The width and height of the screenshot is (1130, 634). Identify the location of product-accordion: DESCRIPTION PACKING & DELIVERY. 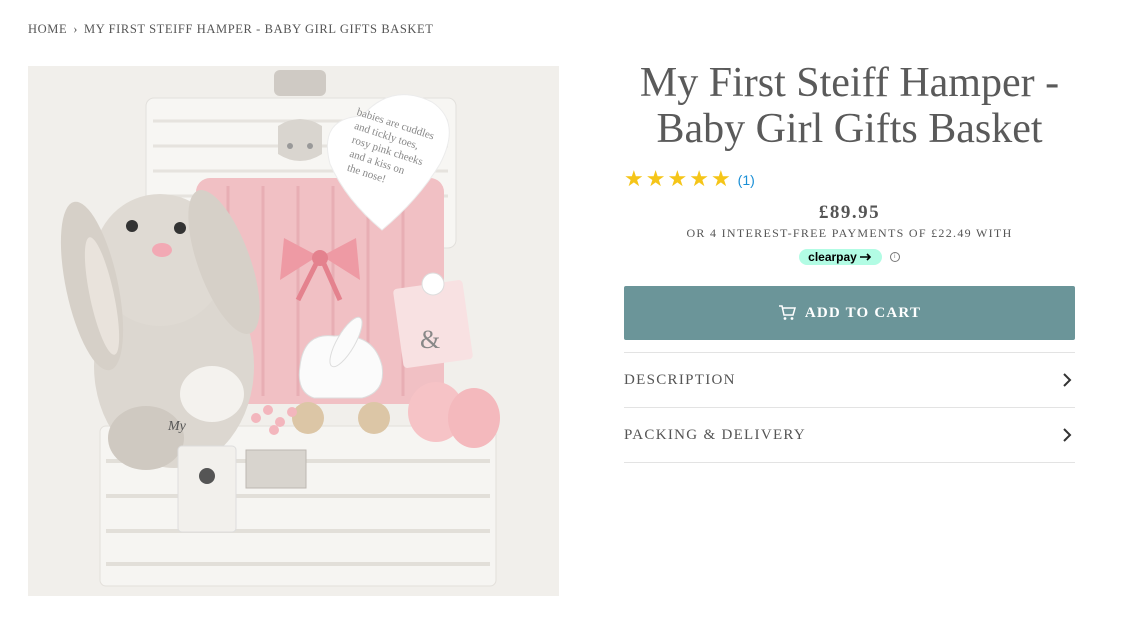
(849, 407).